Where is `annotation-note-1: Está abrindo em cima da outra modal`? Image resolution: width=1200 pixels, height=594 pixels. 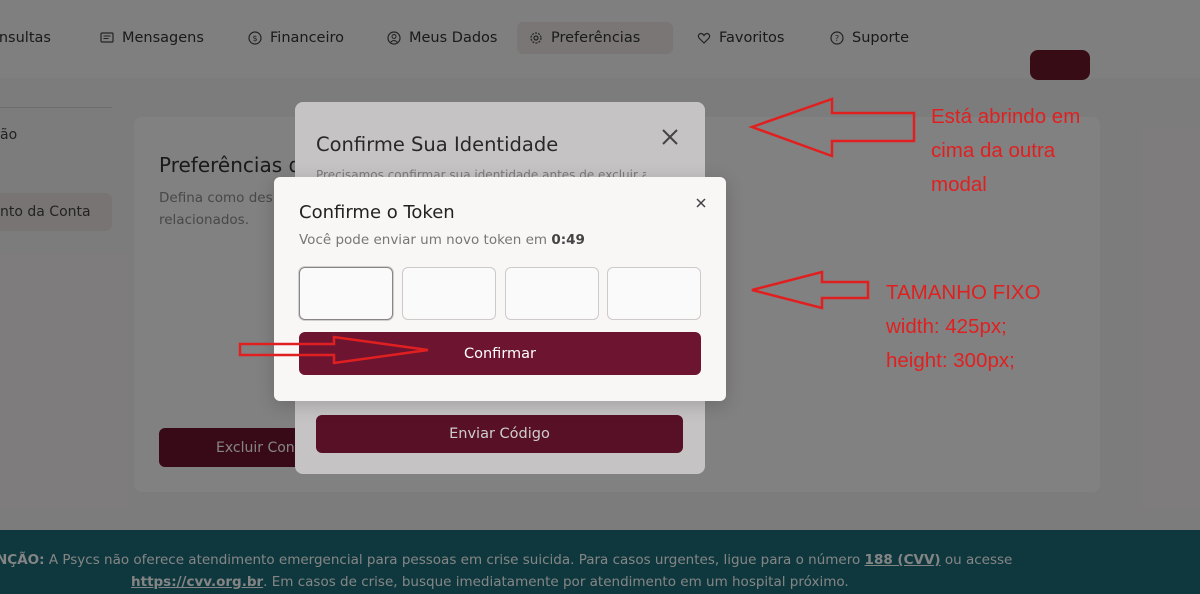 annotation-note-1: Está abrindo em cima da outra modal is located at coordinates (1005, 151).